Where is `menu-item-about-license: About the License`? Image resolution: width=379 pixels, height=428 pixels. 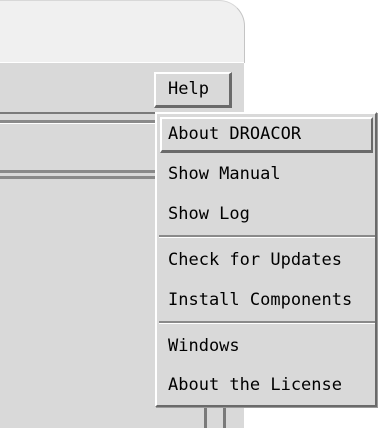 menu-item-about-license: About the License is located at coordinates (266, 385).